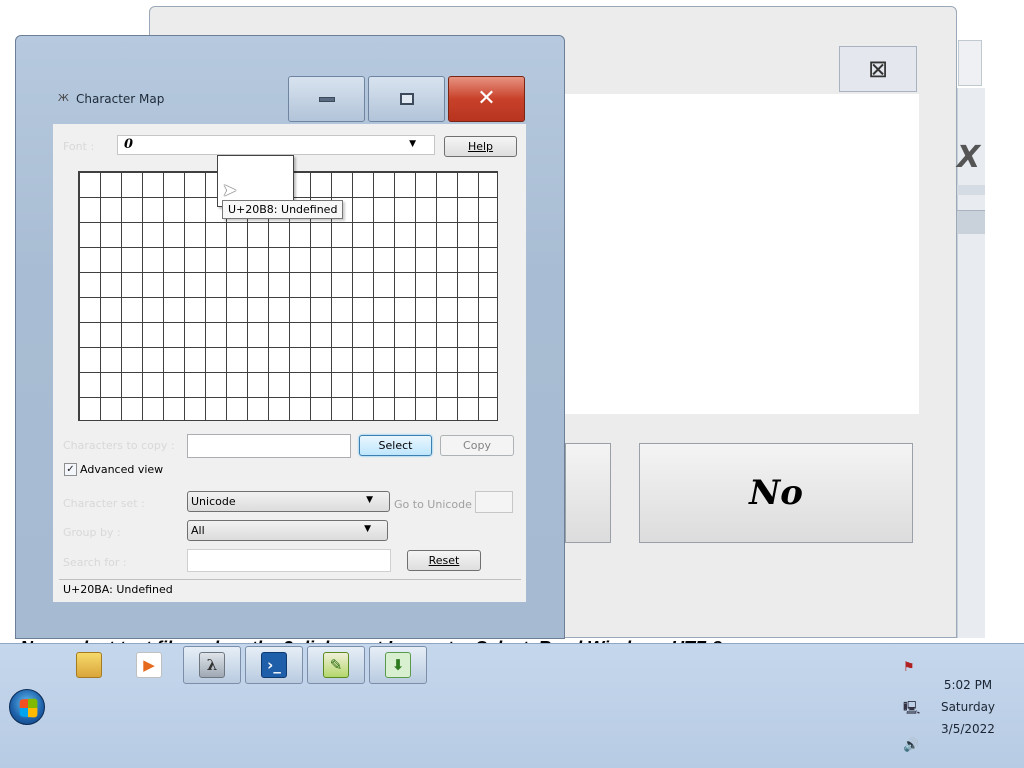 The height and width of the screenshot is (768, 1024). I want to click on taskbar-button-explorer, so click(89, 665).